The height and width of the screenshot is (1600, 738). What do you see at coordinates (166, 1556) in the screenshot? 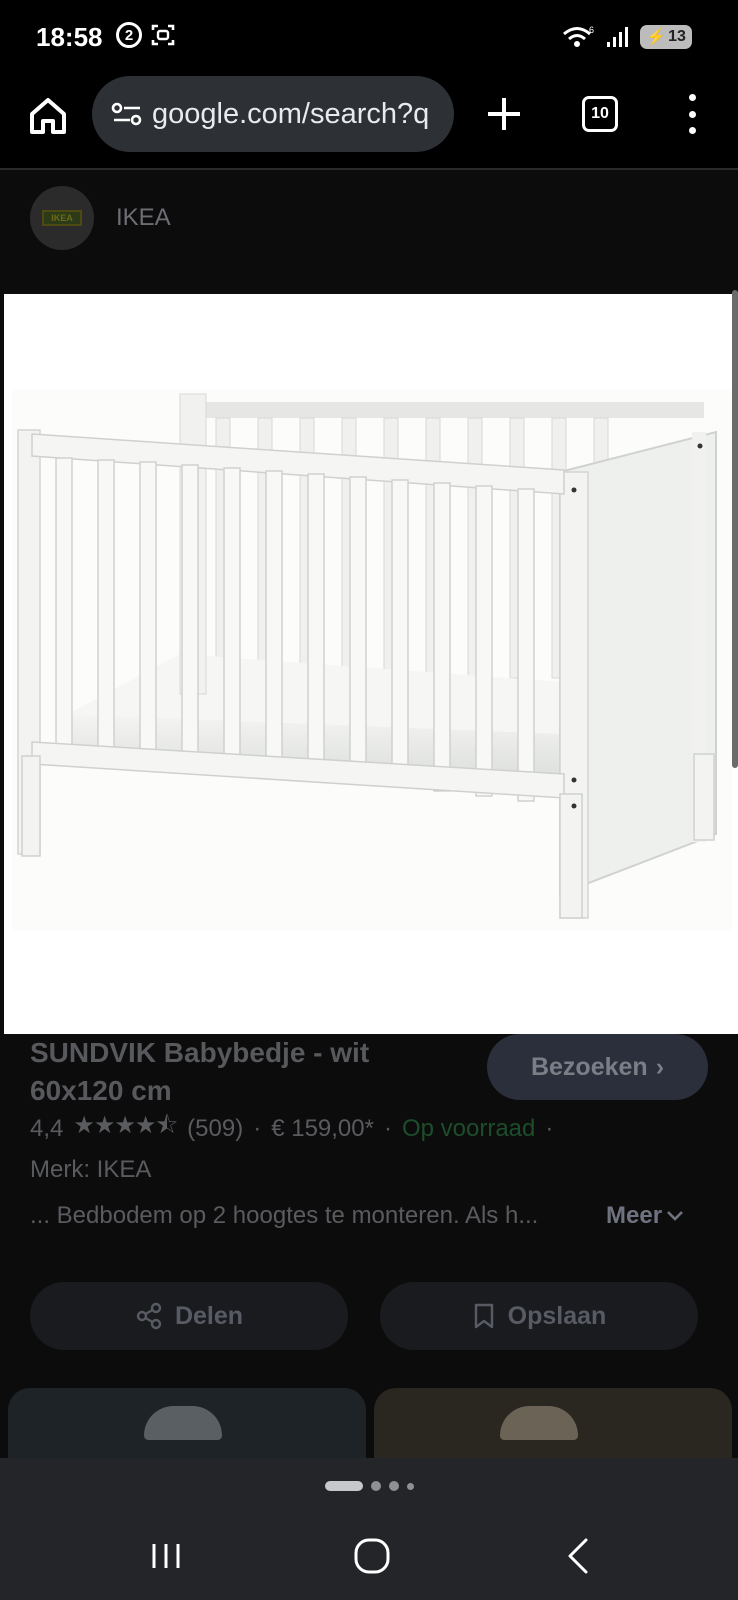
I see `recent-apps-icon` at bounding box center [166, 1556].